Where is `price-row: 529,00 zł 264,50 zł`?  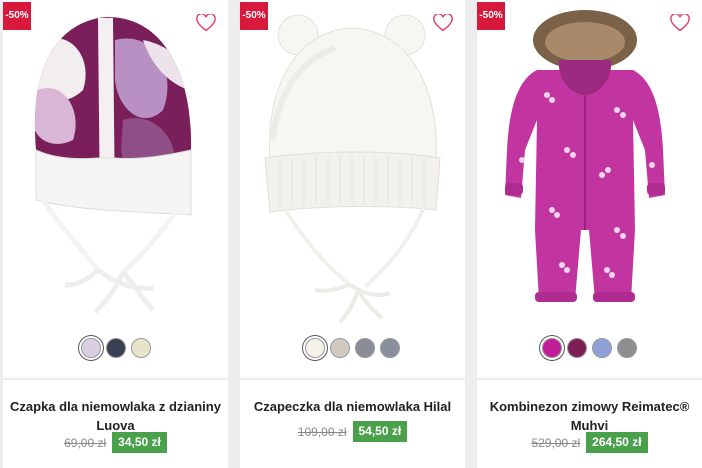 price-row: 529,00 zł 264,50 zł is located at coordinates (589, 442).